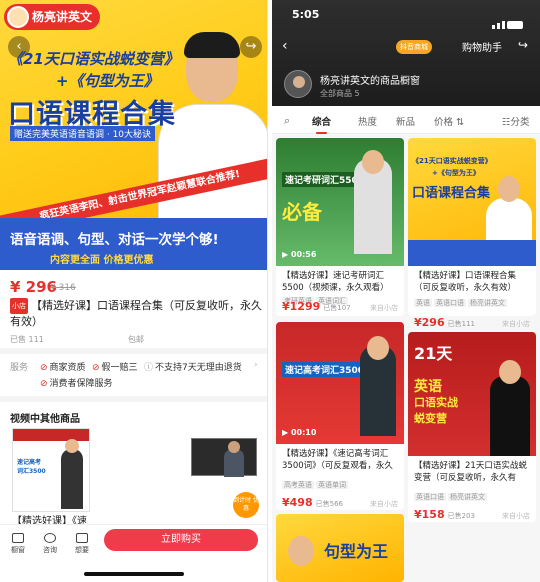 The height and width of the screenshot is (582, 540). Describe the element at coordinates (523, 45) in the screenshot. I see `share-icon: ↪` at that location.